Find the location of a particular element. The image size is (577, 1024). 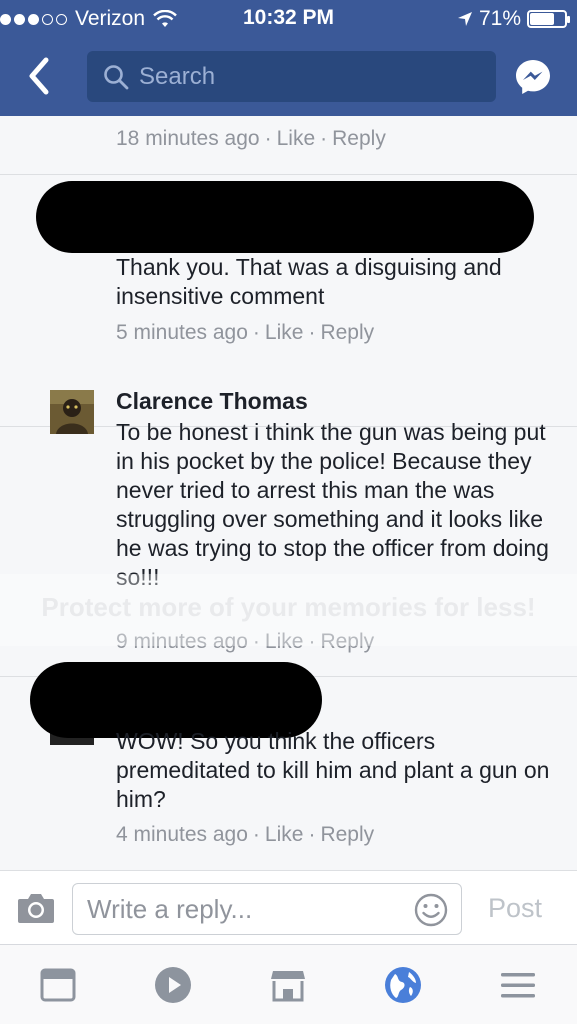

comment-time: 4 minutes ago is located at coordinates (182, 834).